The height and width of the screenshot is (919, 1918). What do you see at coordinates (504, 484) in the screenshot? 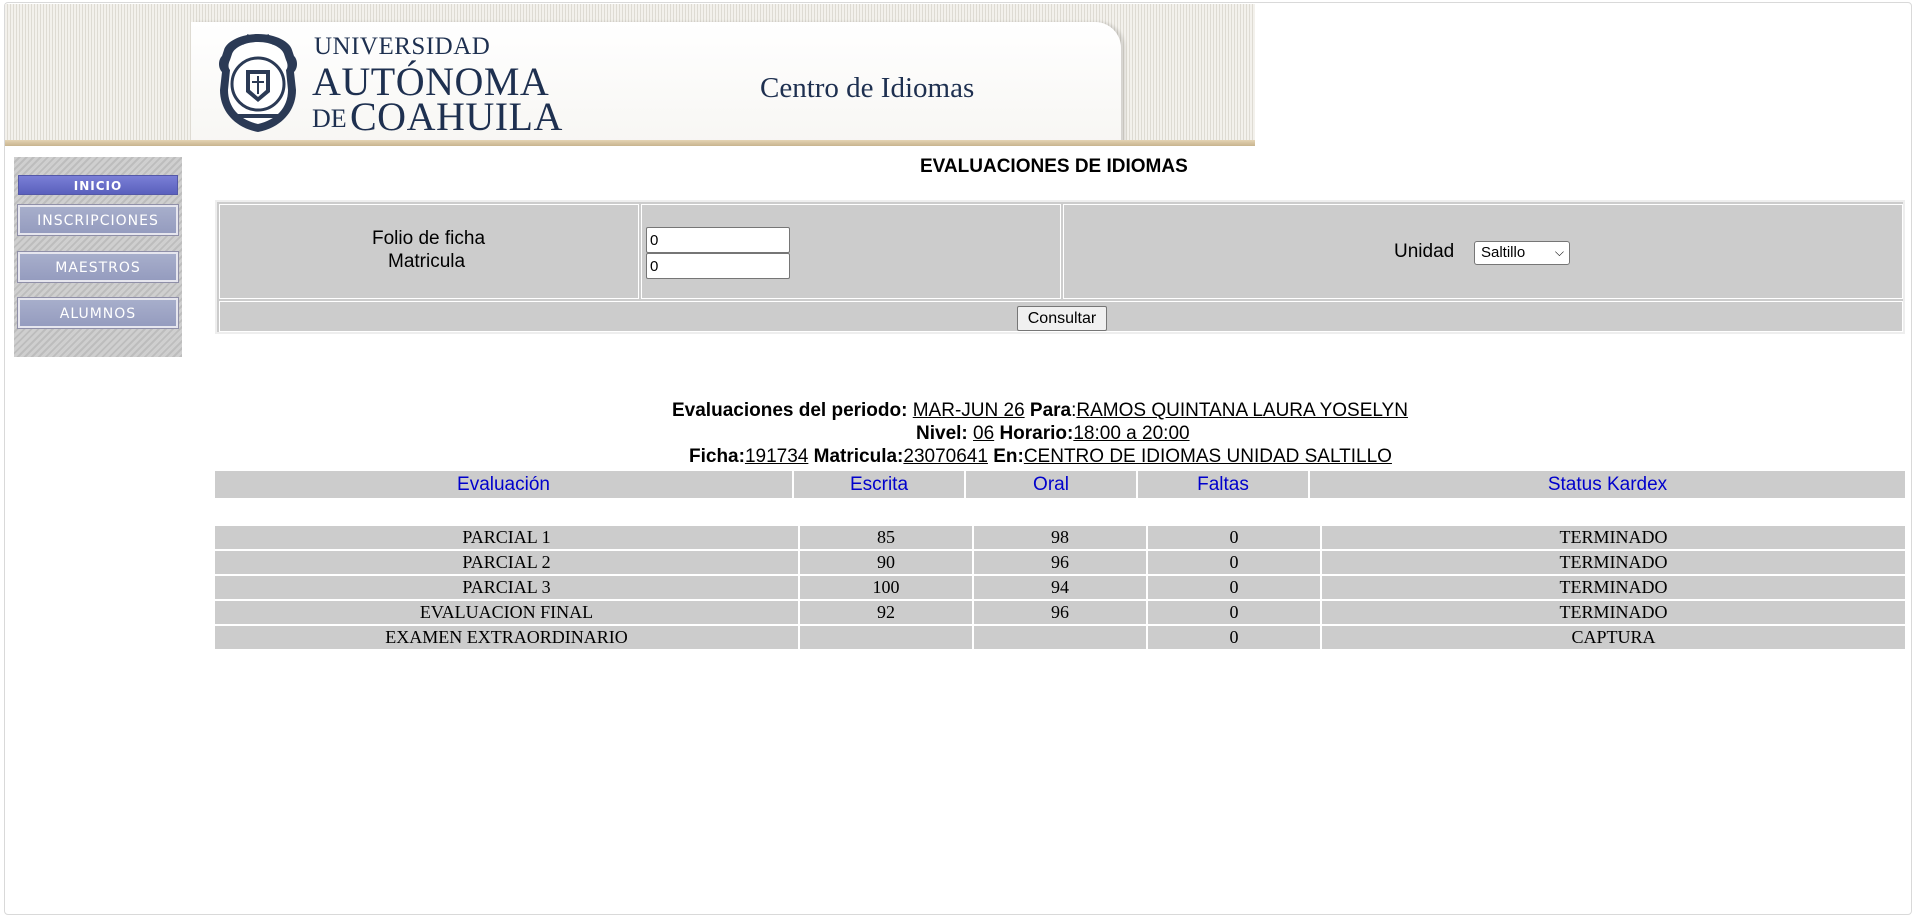
I see `column-header-evaluacion: Evaluación` at bounding box center [504, 484].